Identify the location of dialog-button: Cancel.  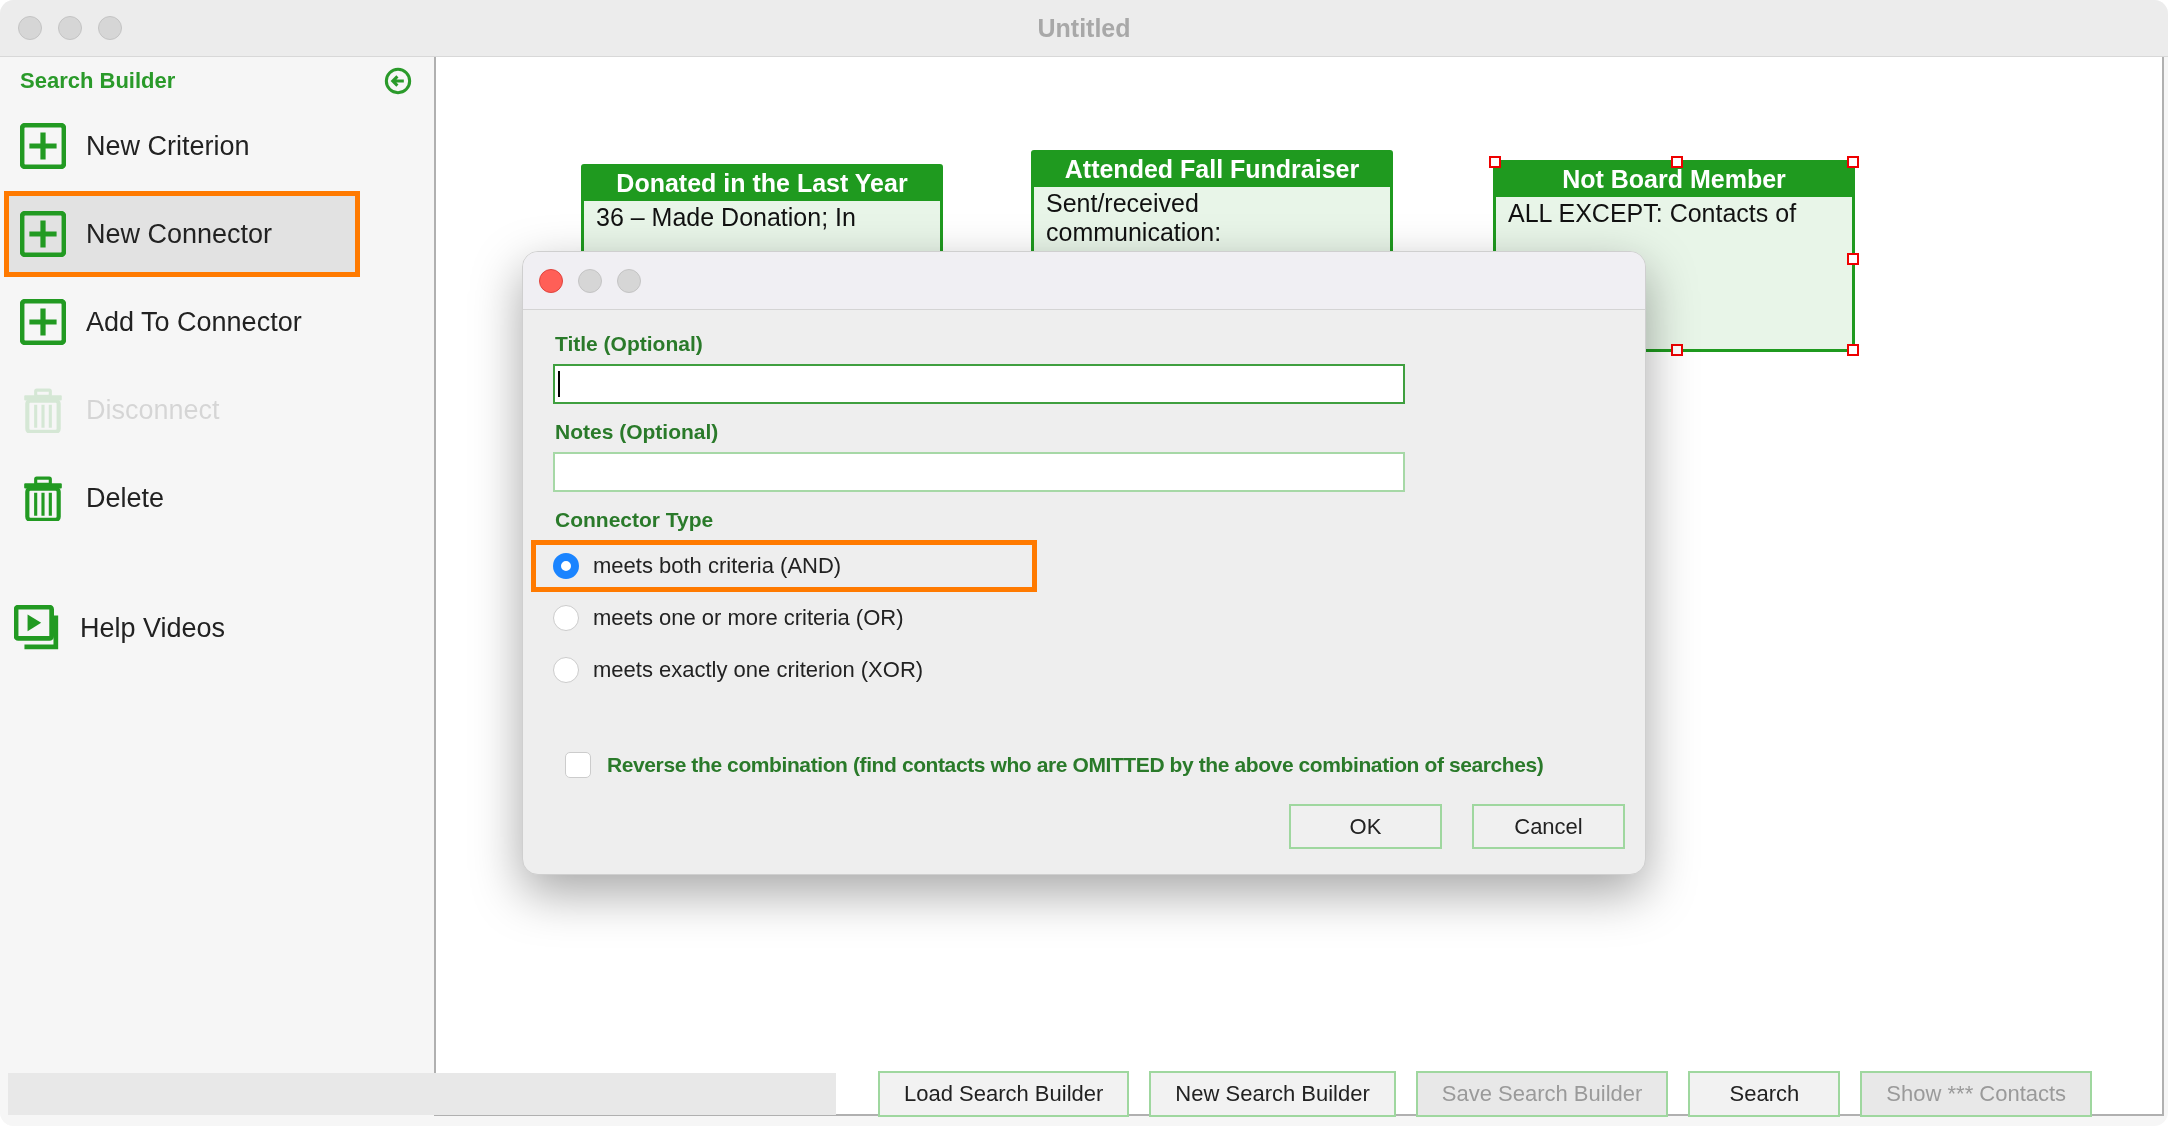
(1548, 826).